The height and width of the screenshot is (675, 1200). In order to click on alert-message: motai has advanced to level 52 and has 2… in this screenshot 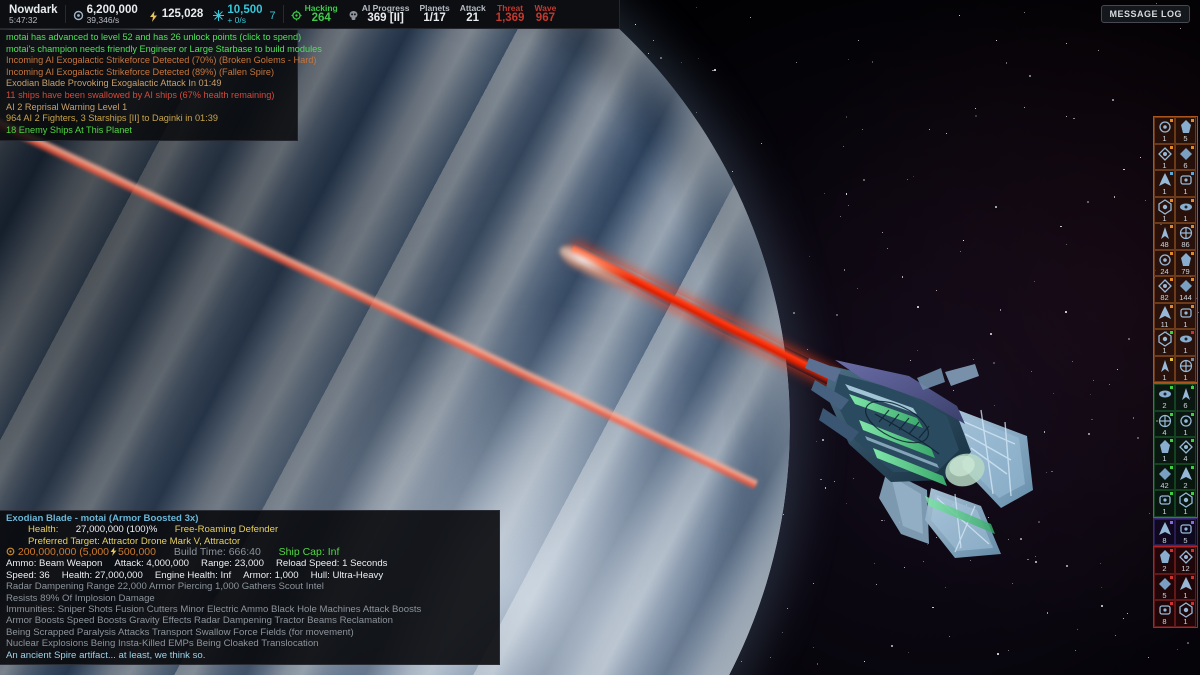, I will do `click(153, 38)`.